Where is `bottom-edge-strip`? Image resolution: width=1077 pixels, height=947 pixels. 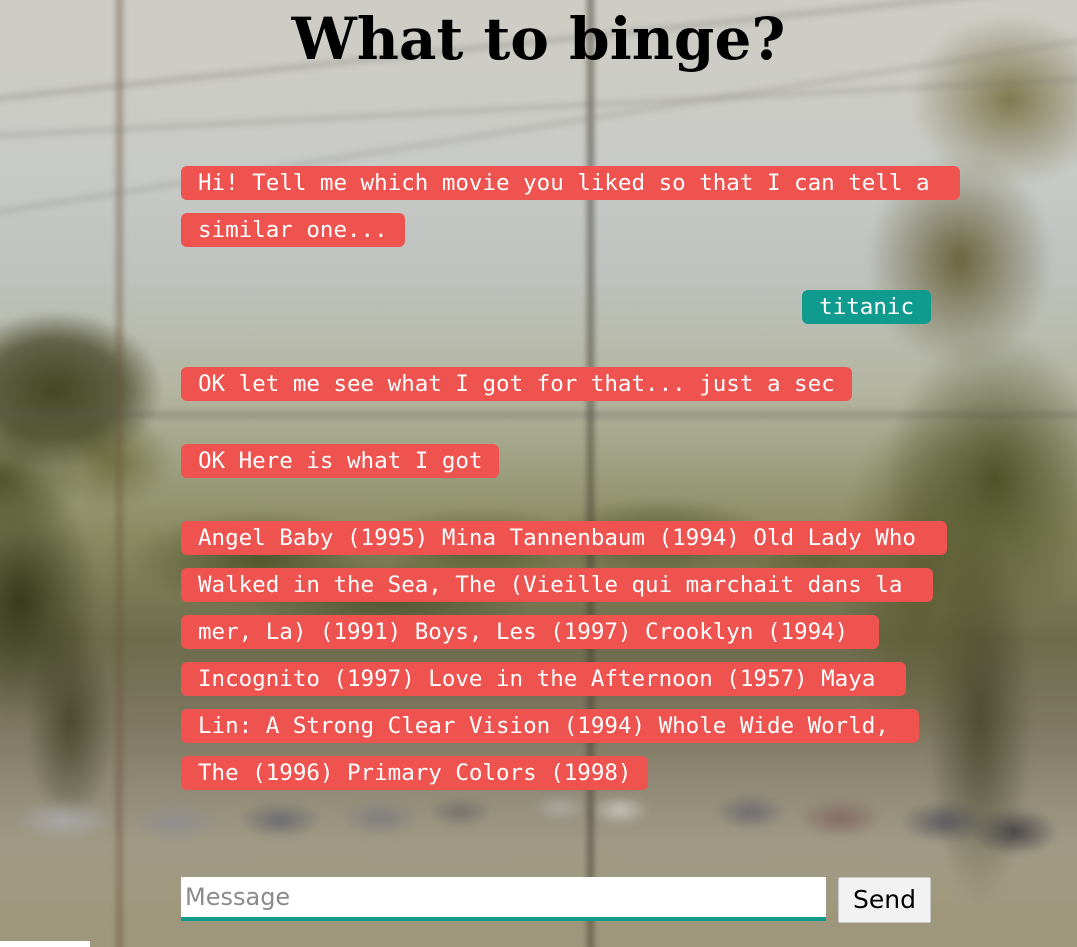
bottom-edge-strip is located at coordinates (45, 944).